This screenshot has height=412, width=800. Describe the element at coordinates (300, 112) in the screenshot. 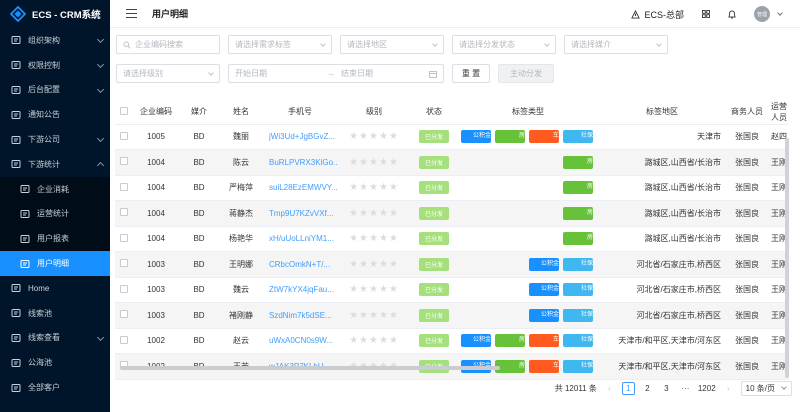

I see `col-phone: 手机号` at that location.